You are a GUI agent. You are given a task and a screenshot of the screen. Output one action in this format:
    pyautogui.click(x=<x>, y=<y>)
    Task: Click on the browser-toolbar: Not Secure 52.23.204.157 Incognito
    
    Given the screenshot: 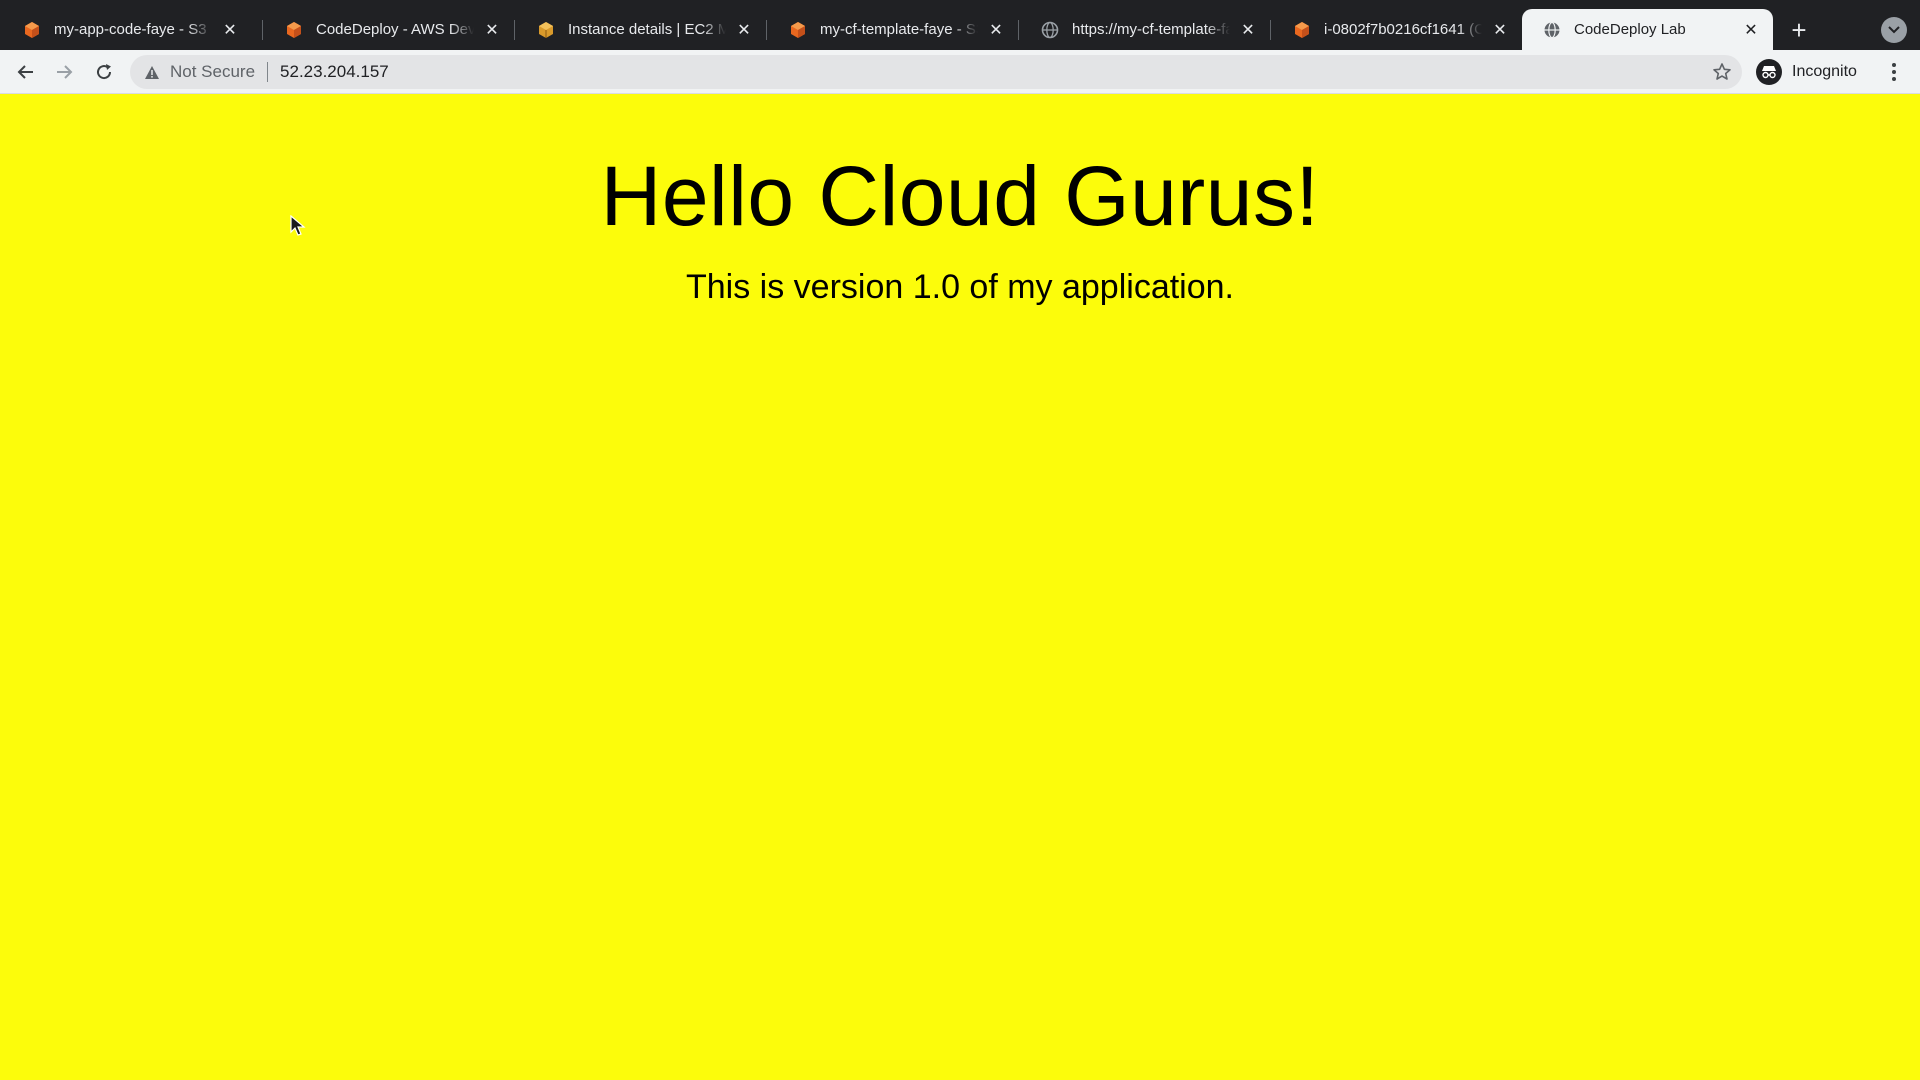 What is the action you would take?
    pyautogui.click(x=960, y=72)
    